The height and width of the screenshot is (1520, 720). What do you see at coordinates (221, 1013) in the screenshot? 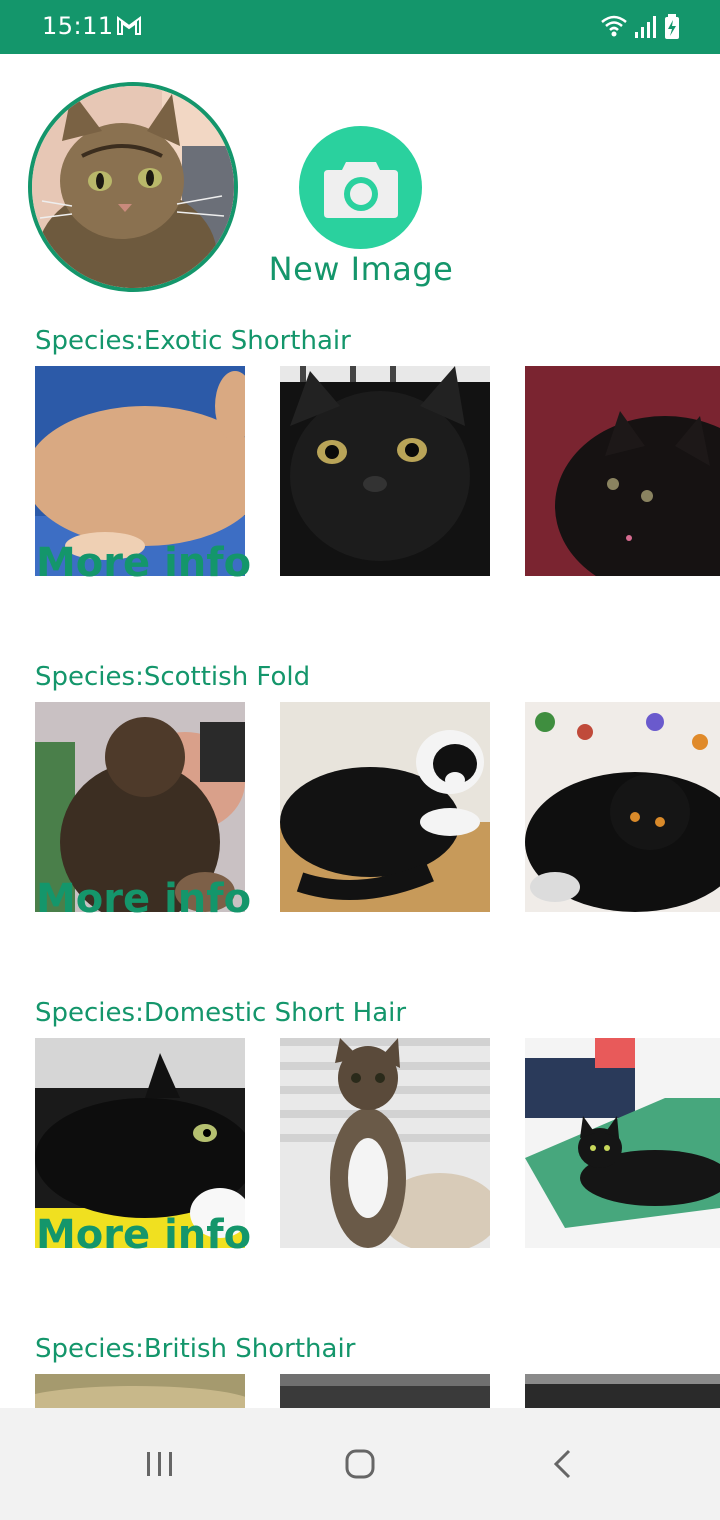
I see `species-title: Species:Domestic Short Hair` at bounding box center [221, 1013].